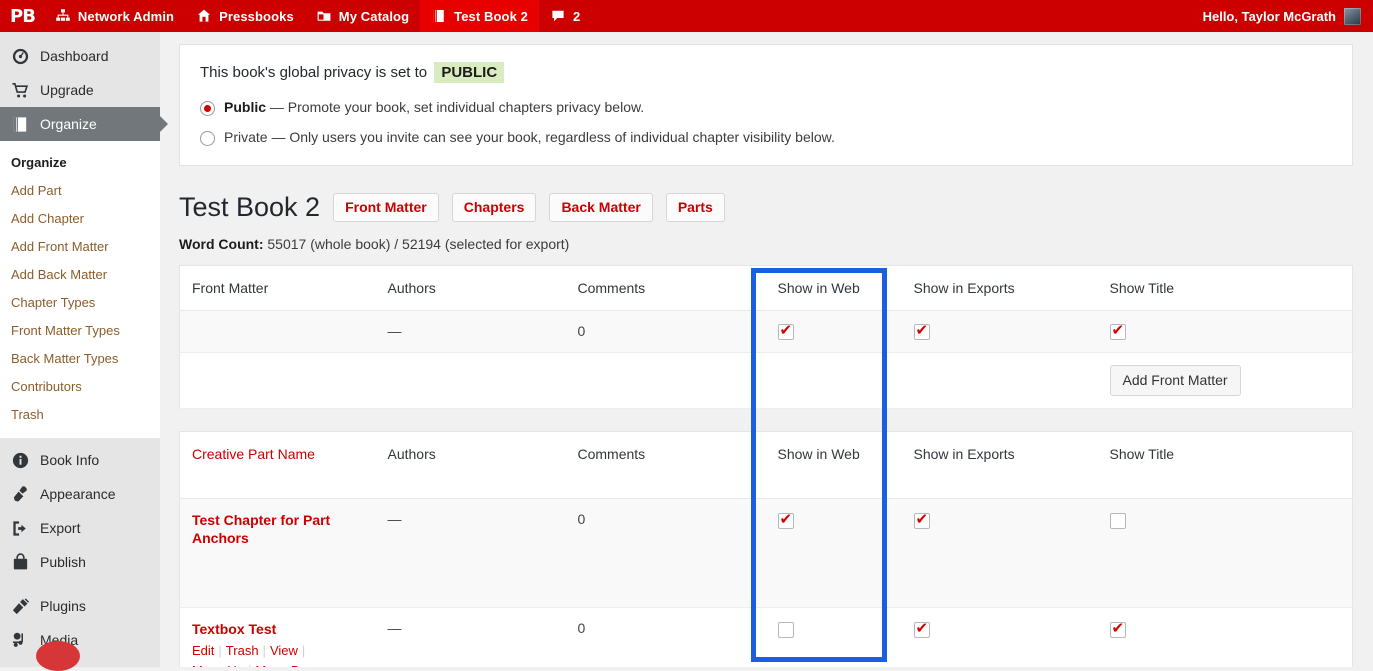  Describe the element at coordinates (63, 562) in the screenshot. I see `sidebar-item-label: Publish` at that location.